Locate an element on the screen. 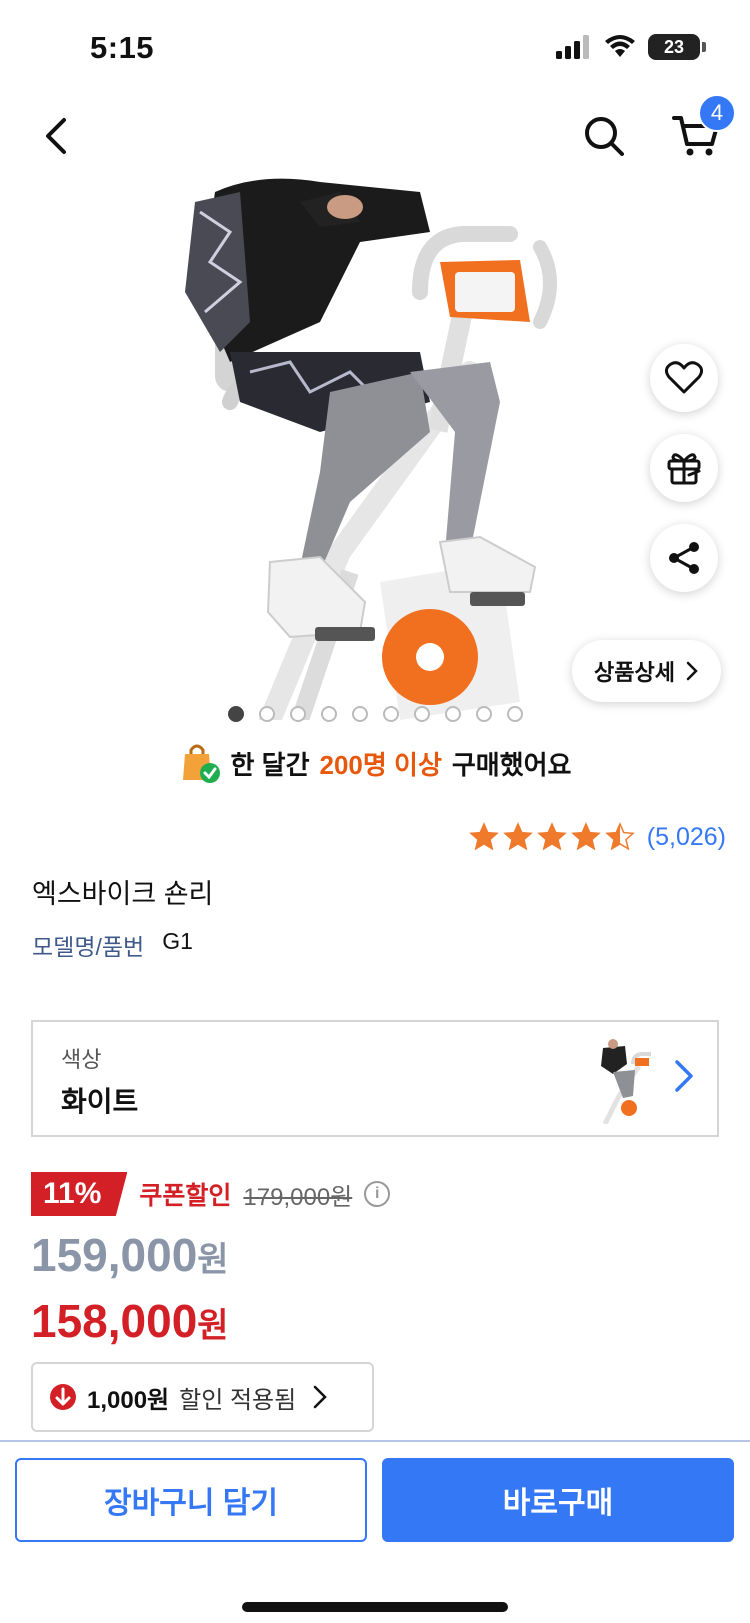 The height and width of the screenshot is (1623, 750). product-detail-button: 상품상세 is located at coordinates (646, 671).